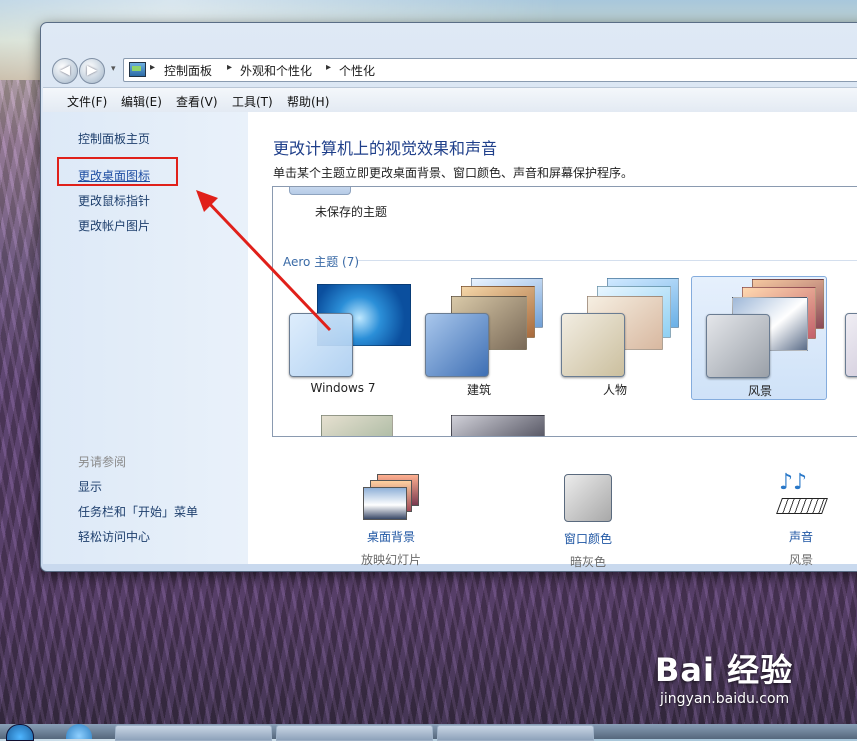 The width and height of the screenshot is (857, 741). Describe the element at coordinates (725, 699) in the screenshot. I see `watermark-url: jingyan.baidu.com` at that location.